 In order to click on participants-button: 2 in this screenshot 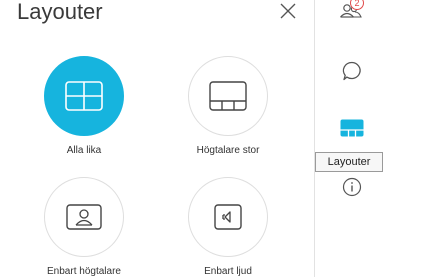, I will do `click(352, 10)`.